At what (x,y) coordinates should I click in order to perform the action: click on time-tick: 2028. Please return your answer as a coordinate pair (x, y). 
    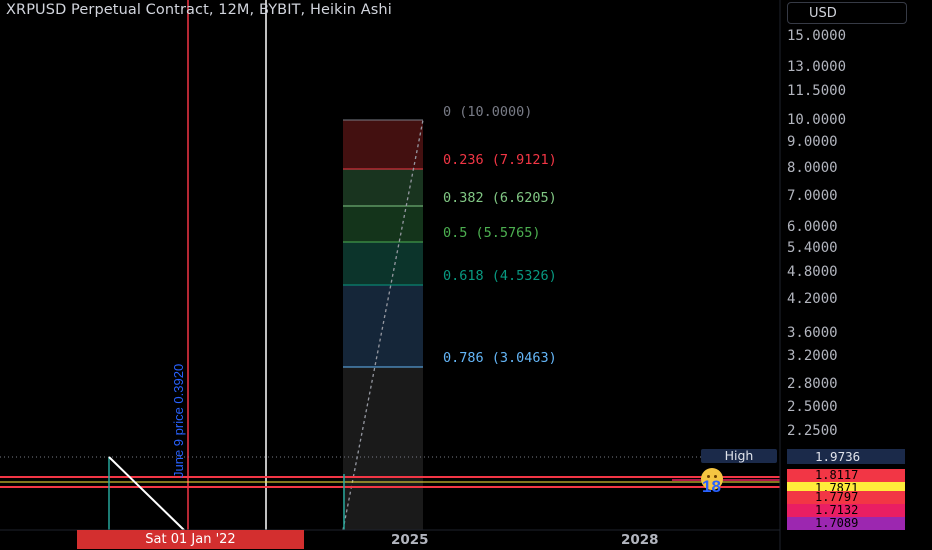
    Looking at the image, I should click on (640, 540).